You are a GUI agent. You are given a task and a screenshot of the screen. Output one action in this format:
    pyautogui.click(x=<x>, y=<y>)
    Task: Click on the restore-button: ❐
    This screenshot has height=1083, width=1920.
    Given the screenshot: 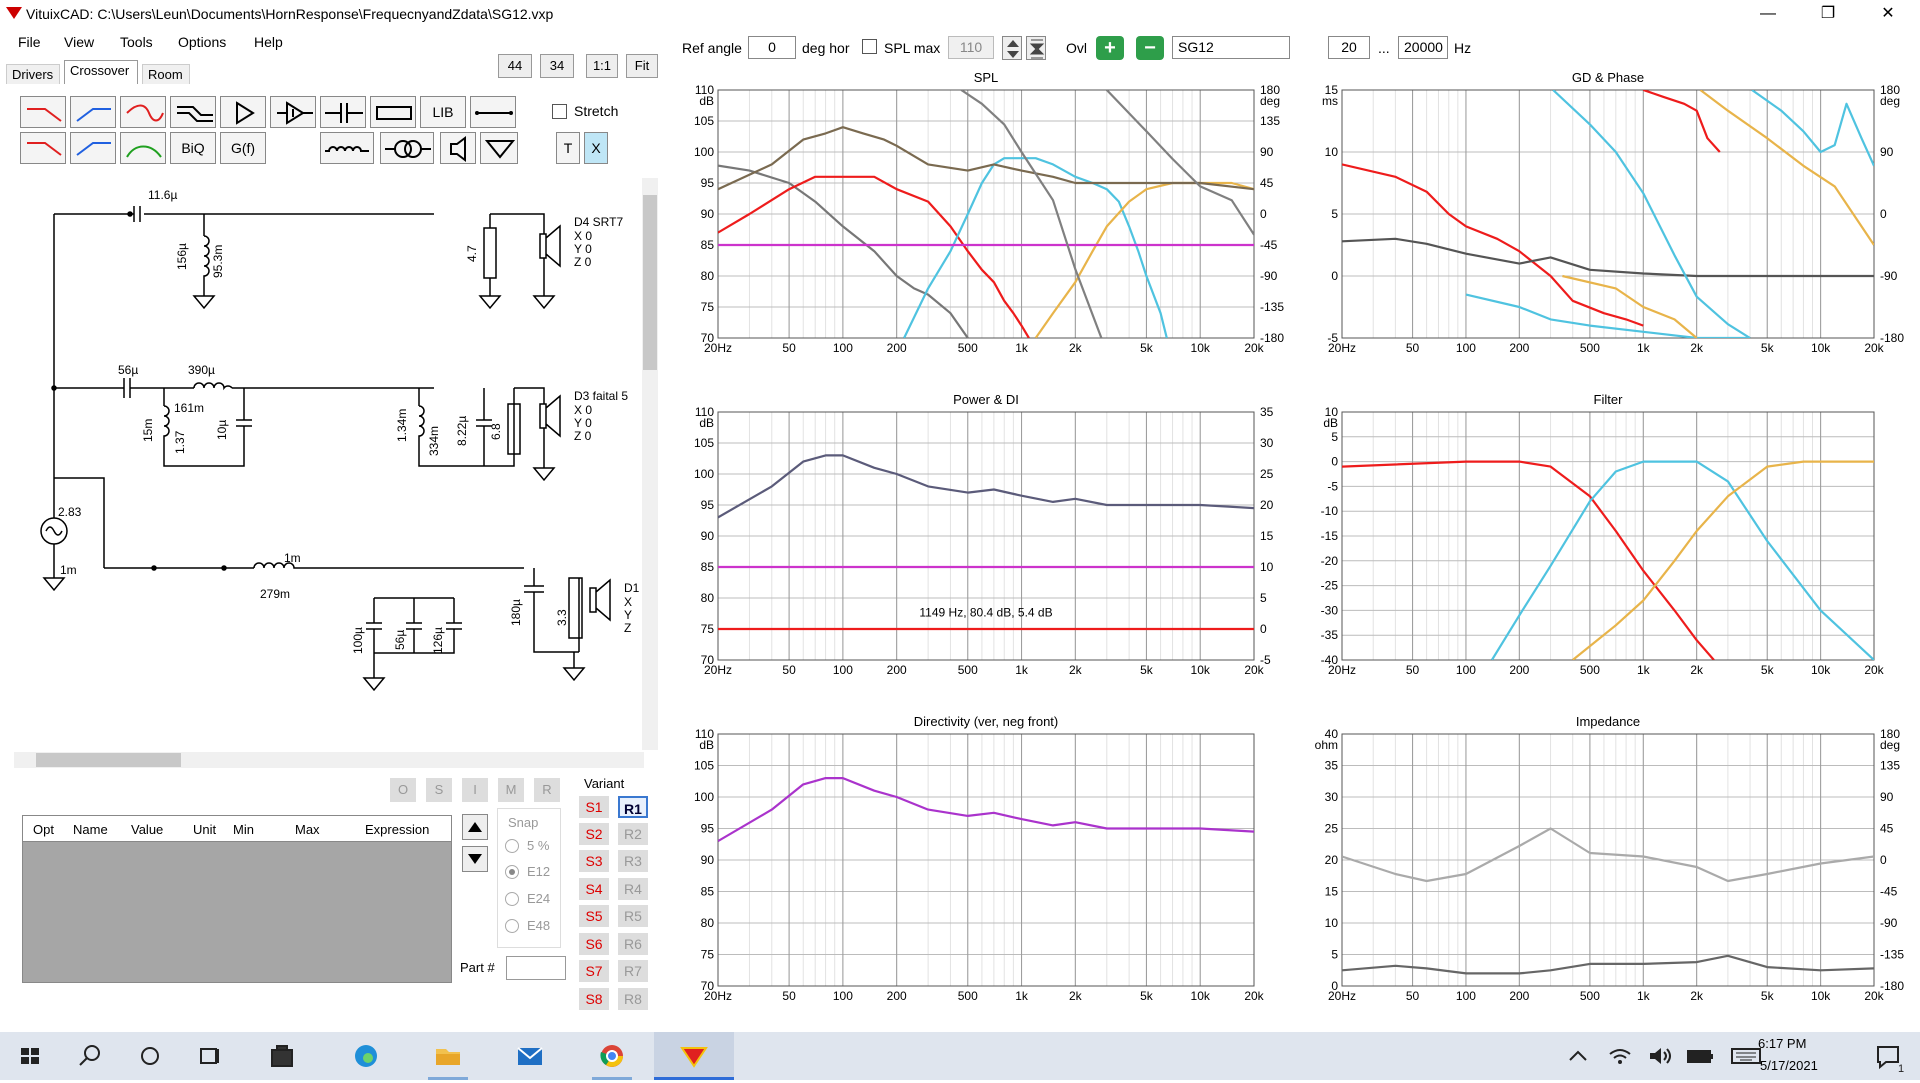 What is the action you would take?
    pyautogui.click(x=1828, y=14)
    